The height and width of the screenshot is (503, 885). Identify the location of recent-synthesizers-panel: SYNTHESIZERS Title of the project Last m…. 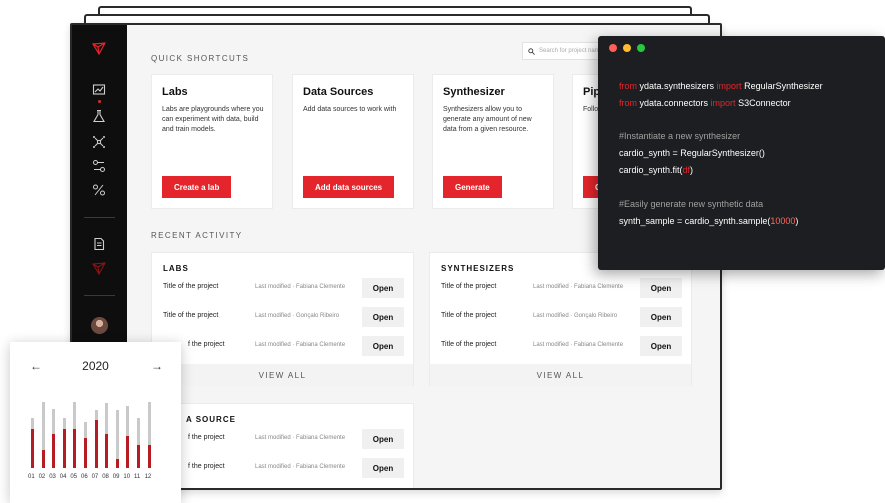
(560, 319).